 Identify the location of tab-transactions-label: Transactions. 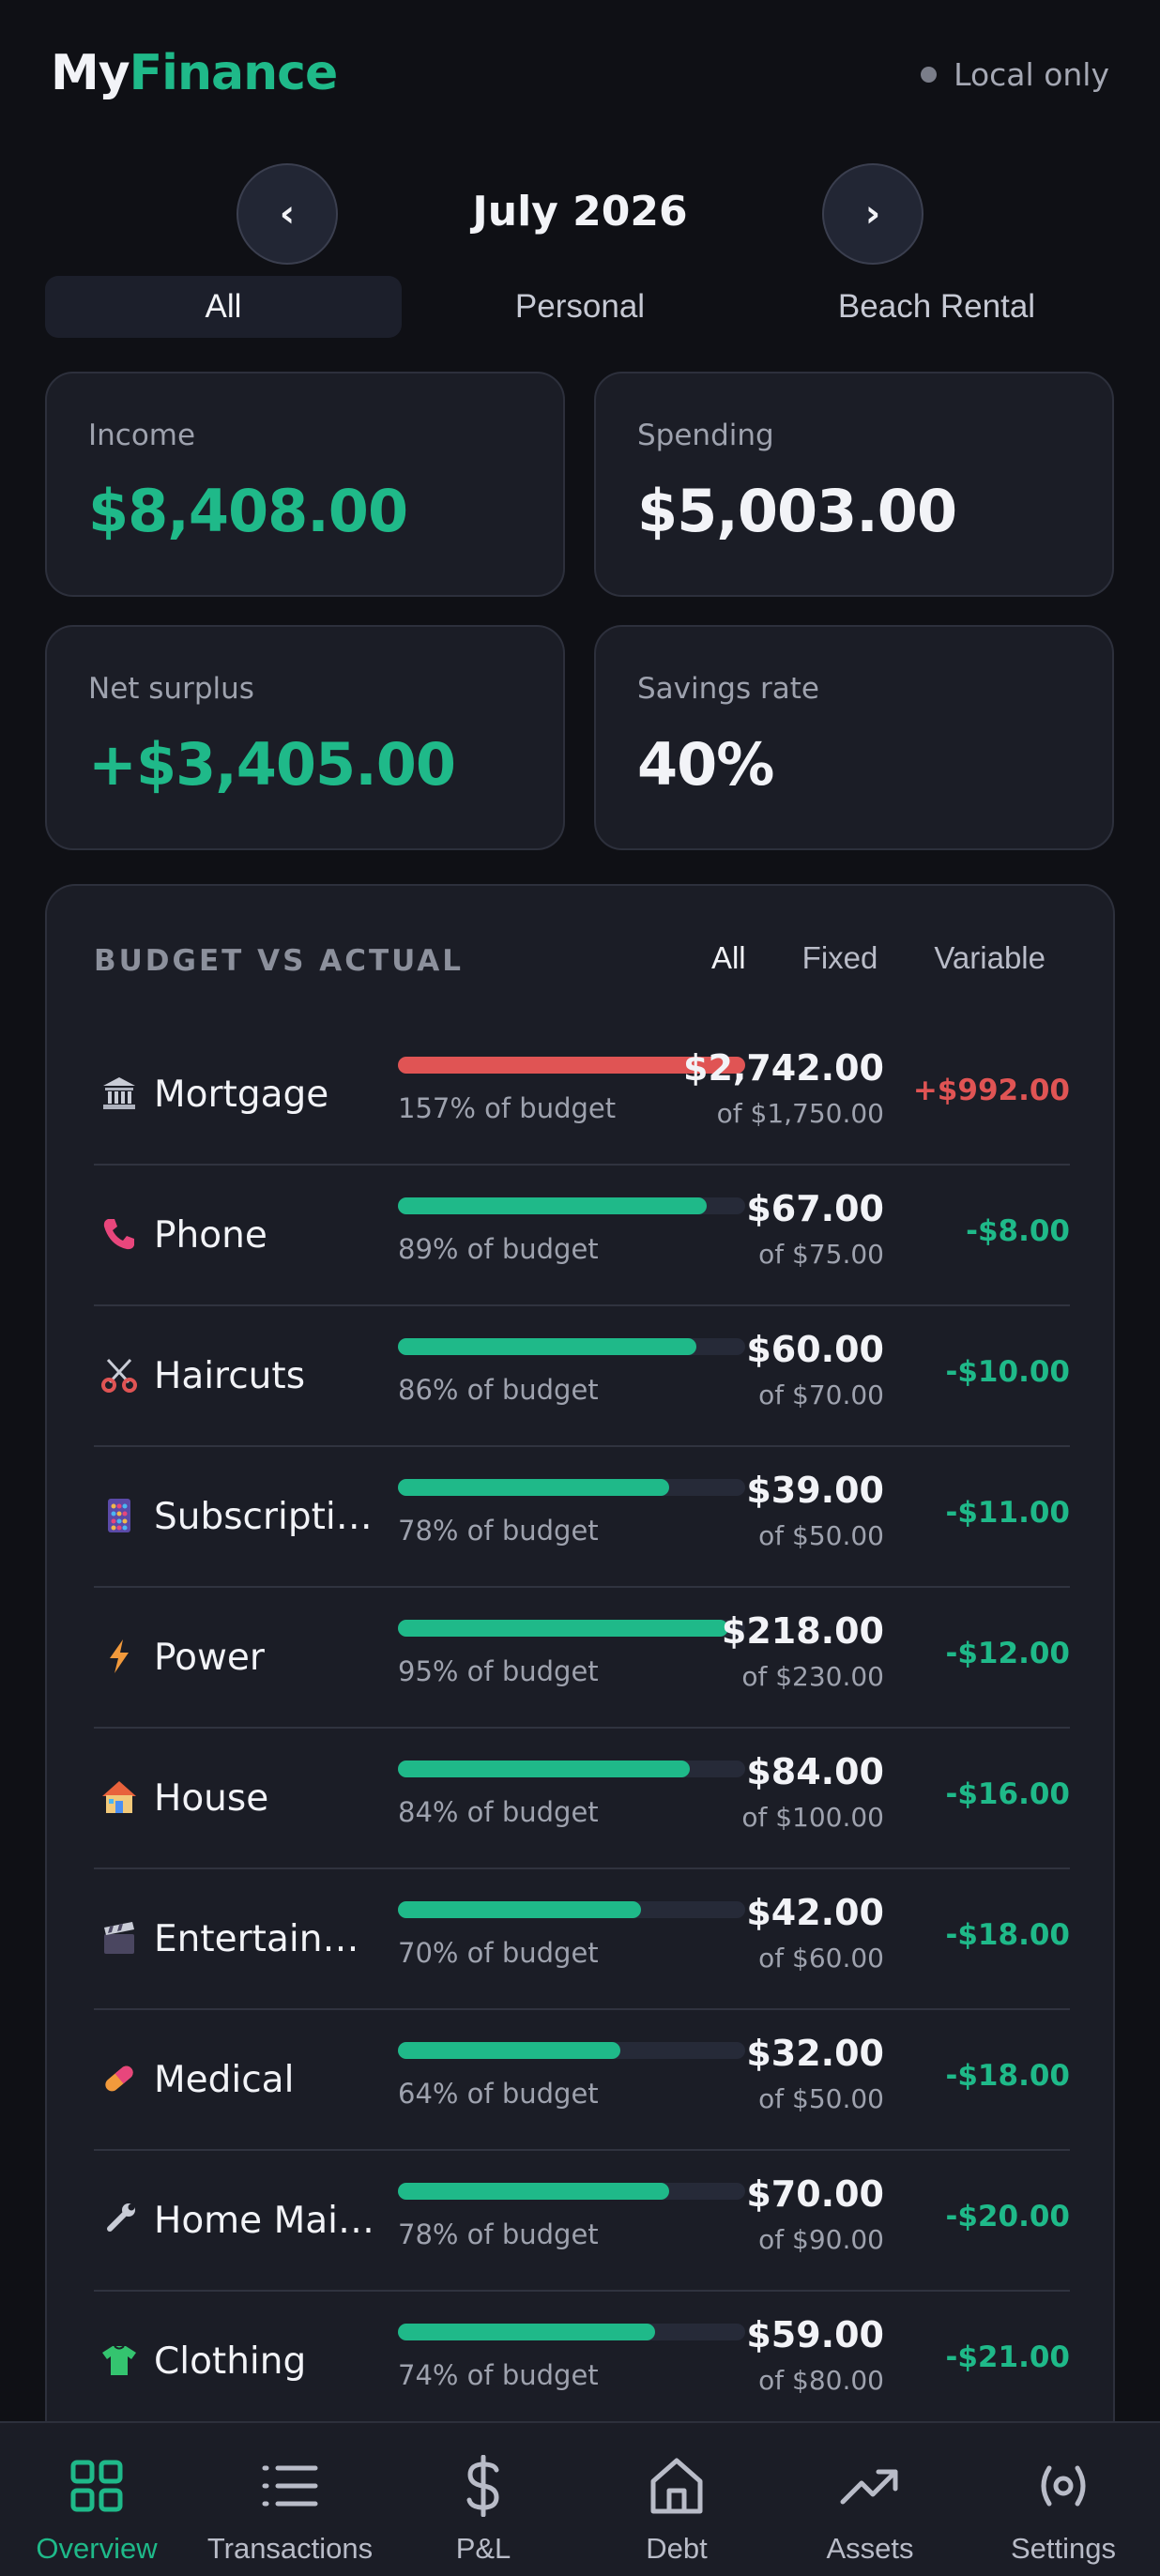
(290, 2548).